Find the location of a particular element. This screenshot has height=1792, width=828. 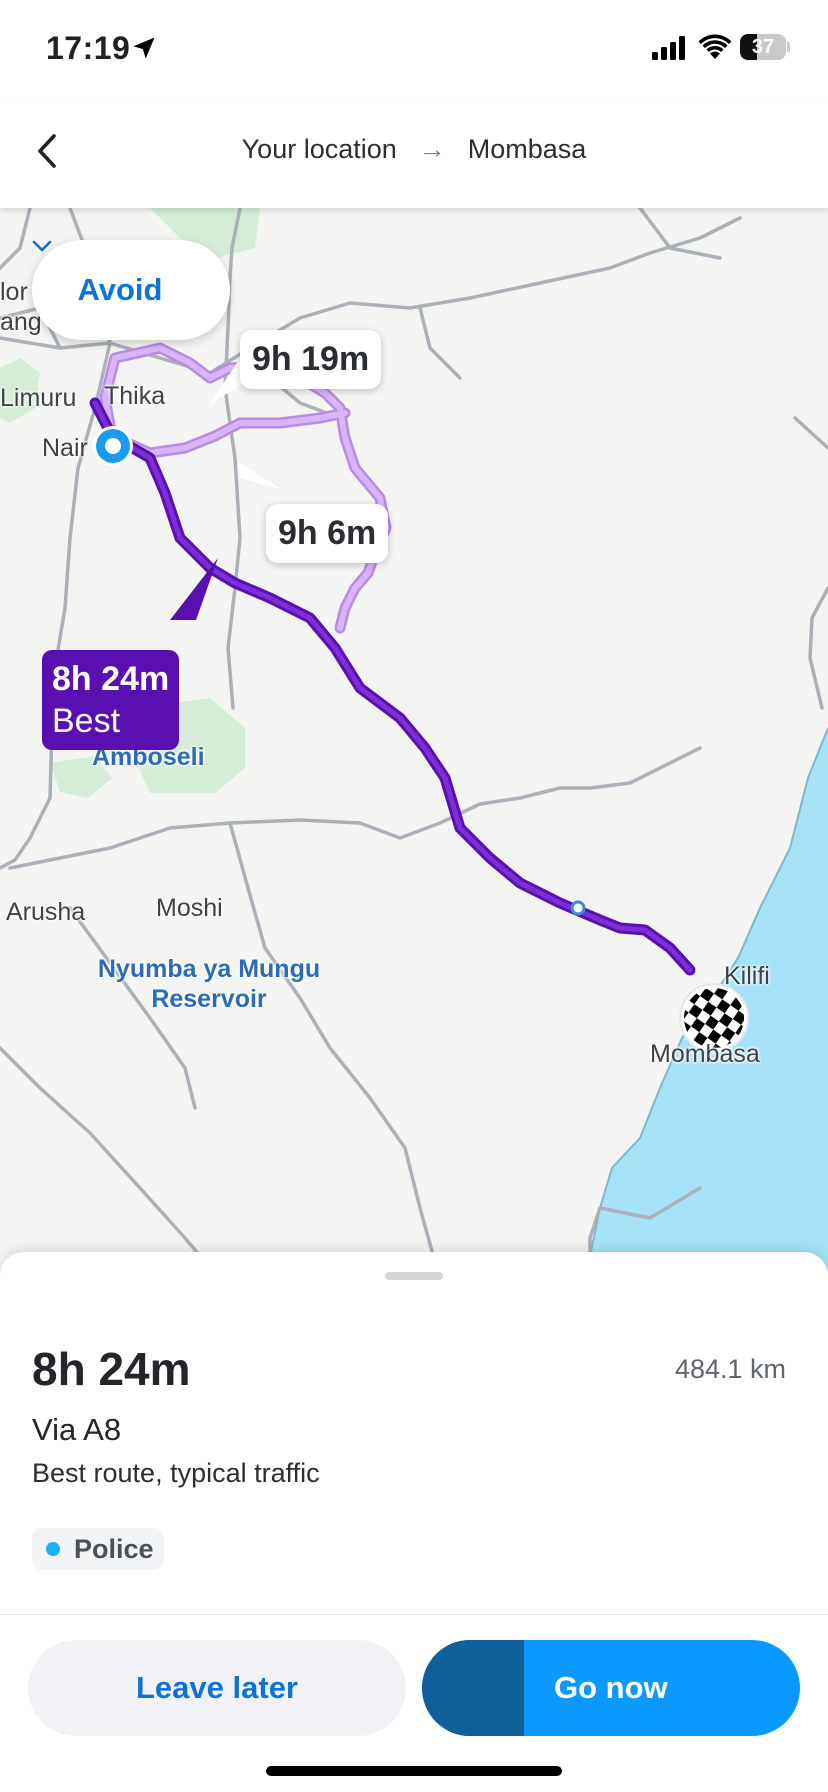

map-label-moshi: Moshi is located at coordinates (189, 908).